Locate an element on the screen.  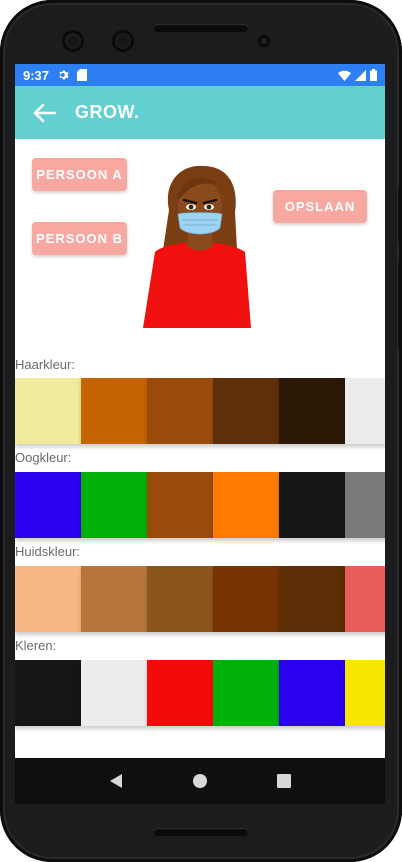
persoon-a-button: PERSOON A is located at coordinates (79, 174).